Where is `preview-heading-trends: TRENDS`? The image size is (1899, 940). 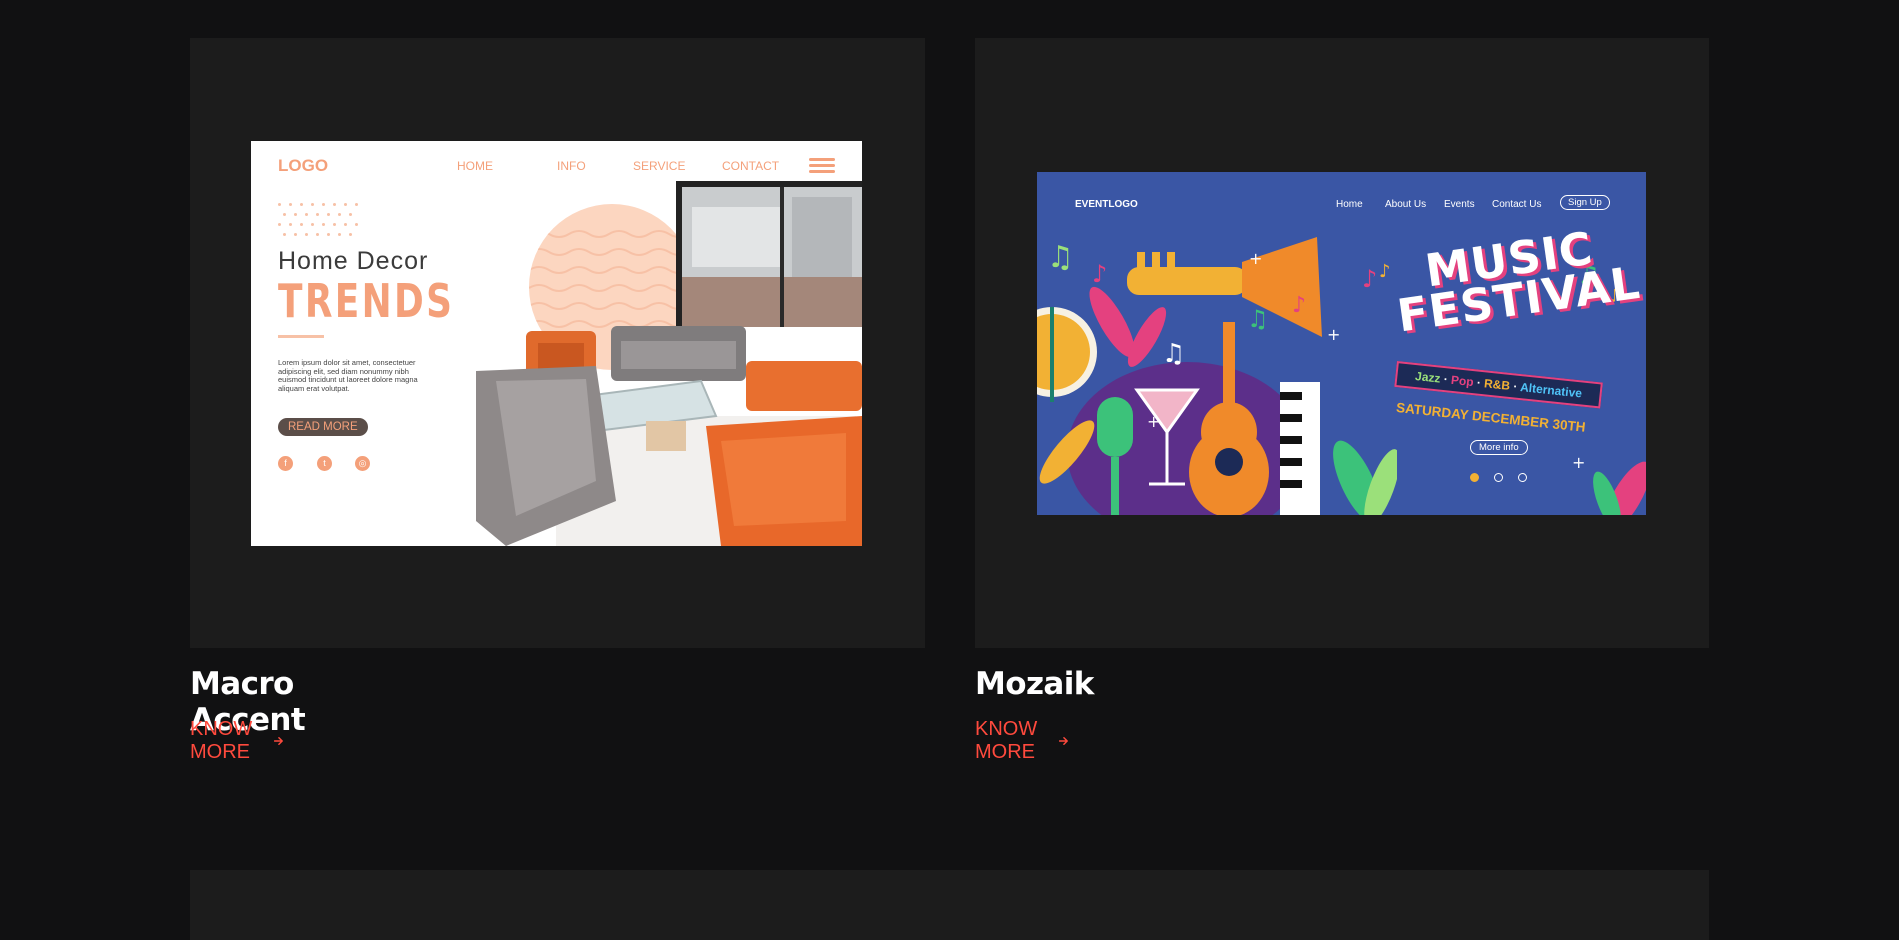 preview-heading-trends: TRENDS is located at coordinates (366, 301).